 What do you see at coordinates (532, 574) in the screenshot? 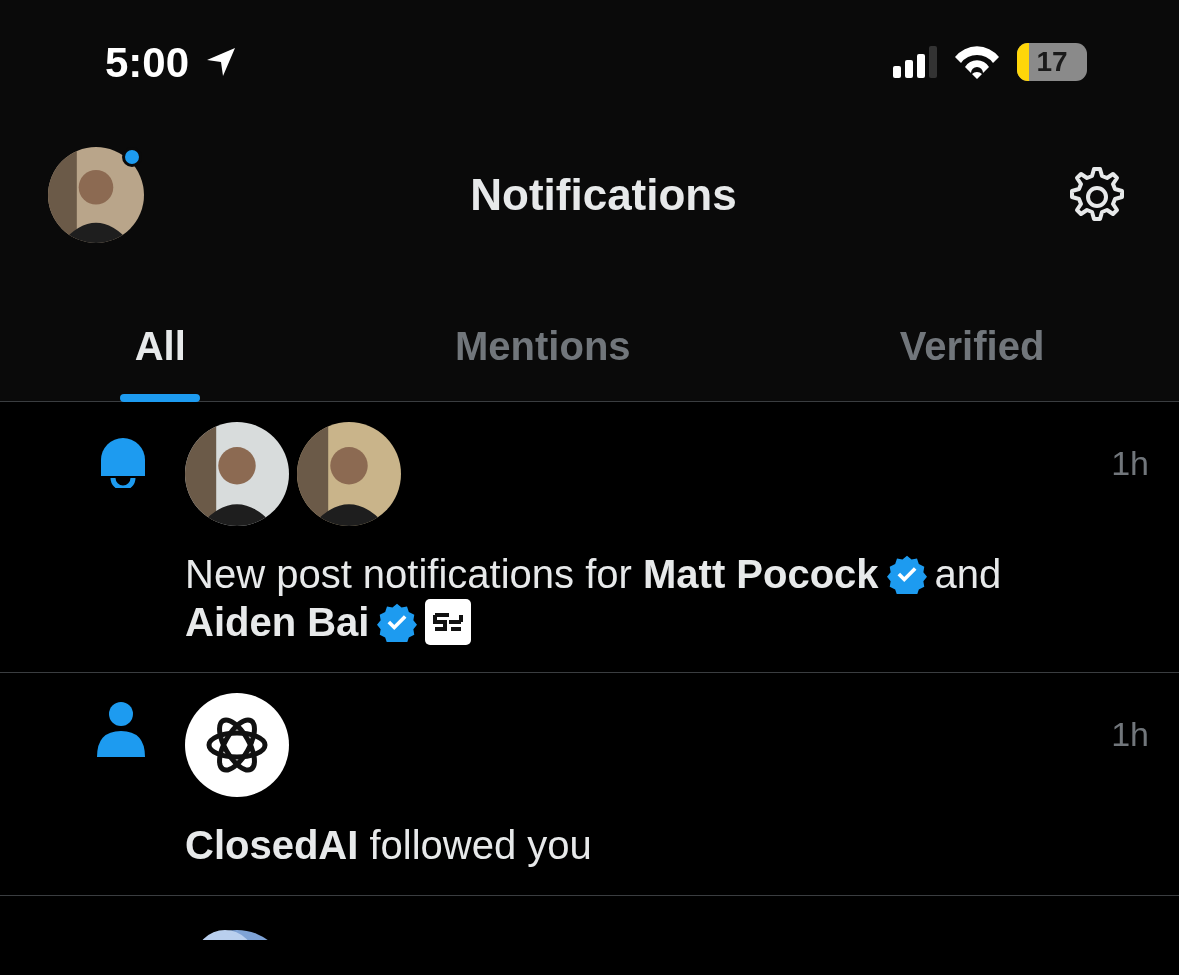
I see `notification-text: New post notifications for Matt Pocock` at bounding box center [532, 574].